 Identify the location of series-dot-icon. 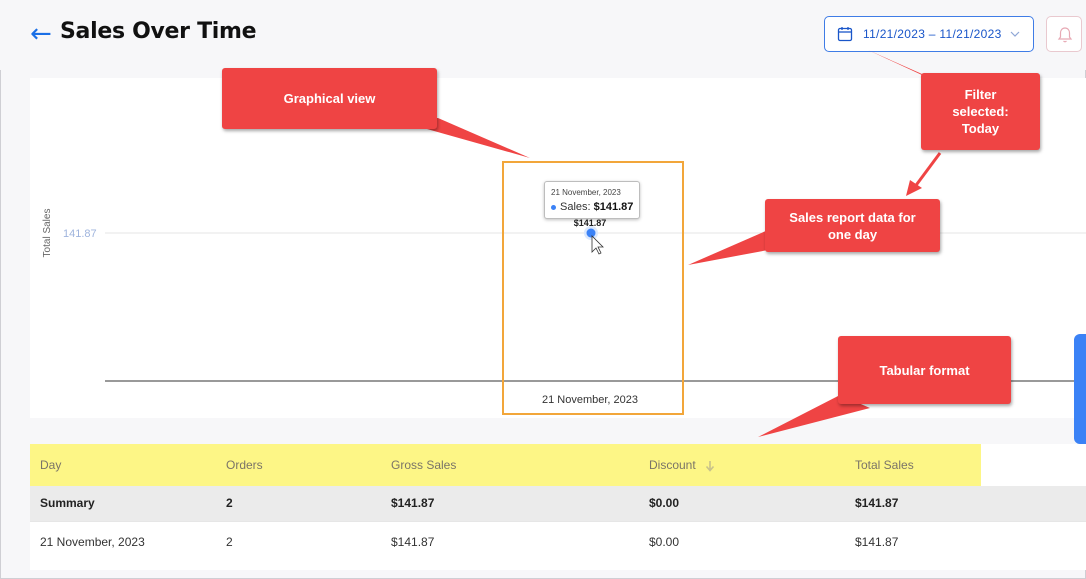
(553, 207).